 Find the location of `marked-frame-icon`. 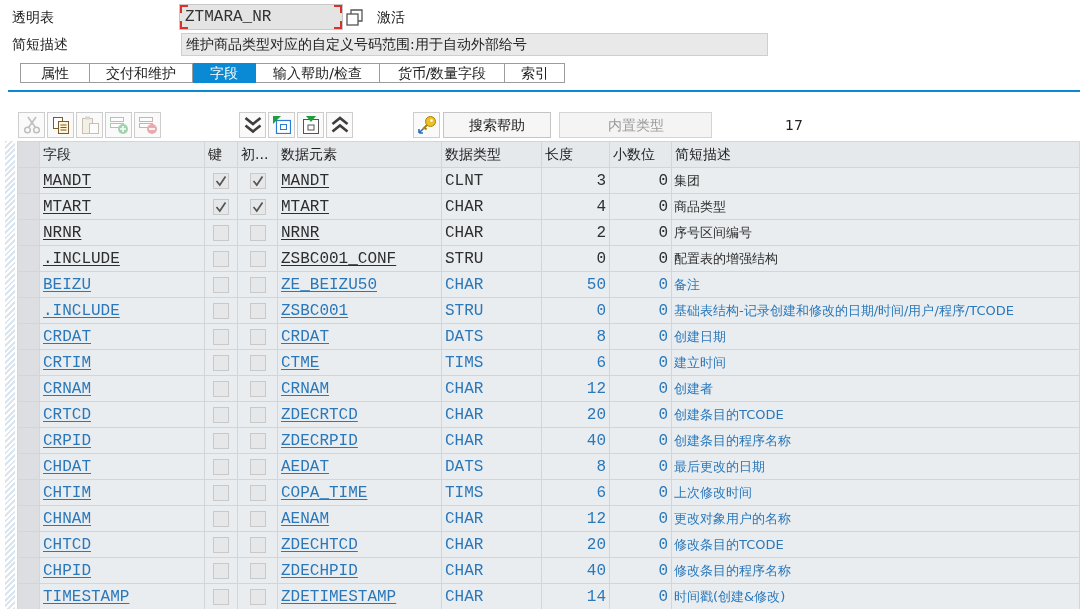

marked-frame-icon is located at coordinates (310, 125).